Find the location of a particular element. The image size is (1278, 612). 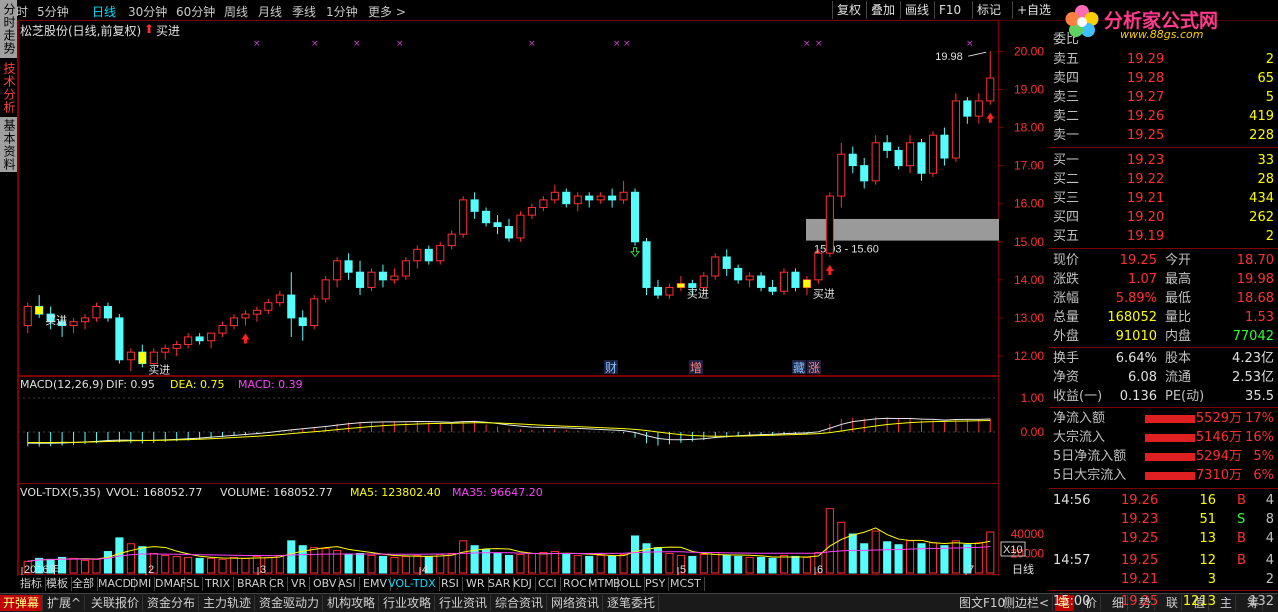

ask-row: 卖一 19.25 228 is located at coordinates (1163, 135).